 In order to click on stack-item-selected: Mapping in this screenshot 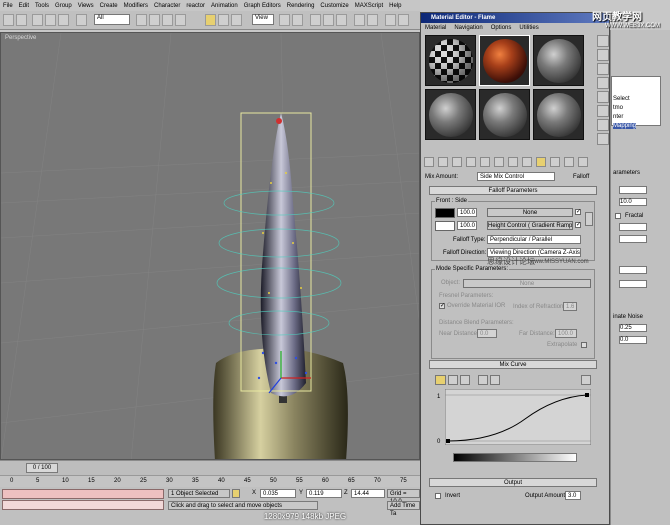, I will do `click(625, 126)`.